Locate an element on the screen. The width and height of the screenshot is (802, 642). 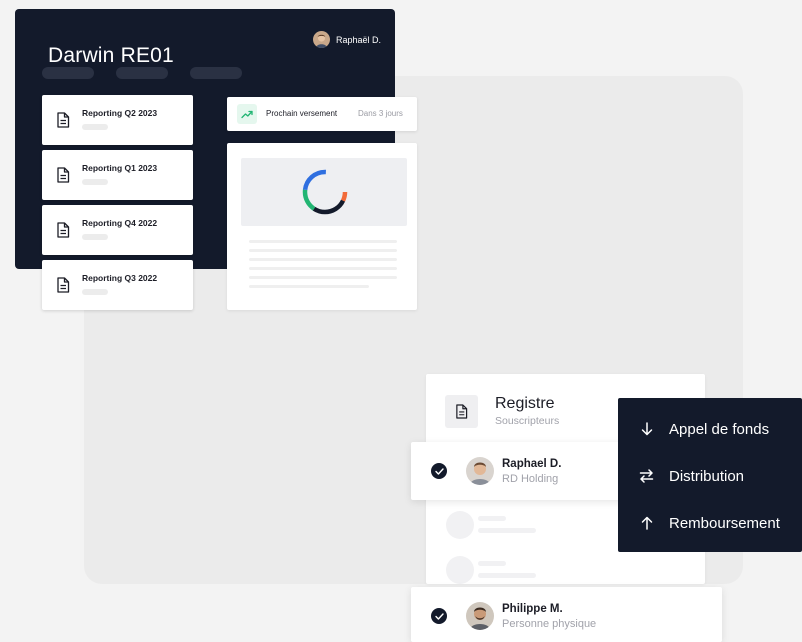
report-card: Reporting Q3 2022 is located at coordinates (117, 285).